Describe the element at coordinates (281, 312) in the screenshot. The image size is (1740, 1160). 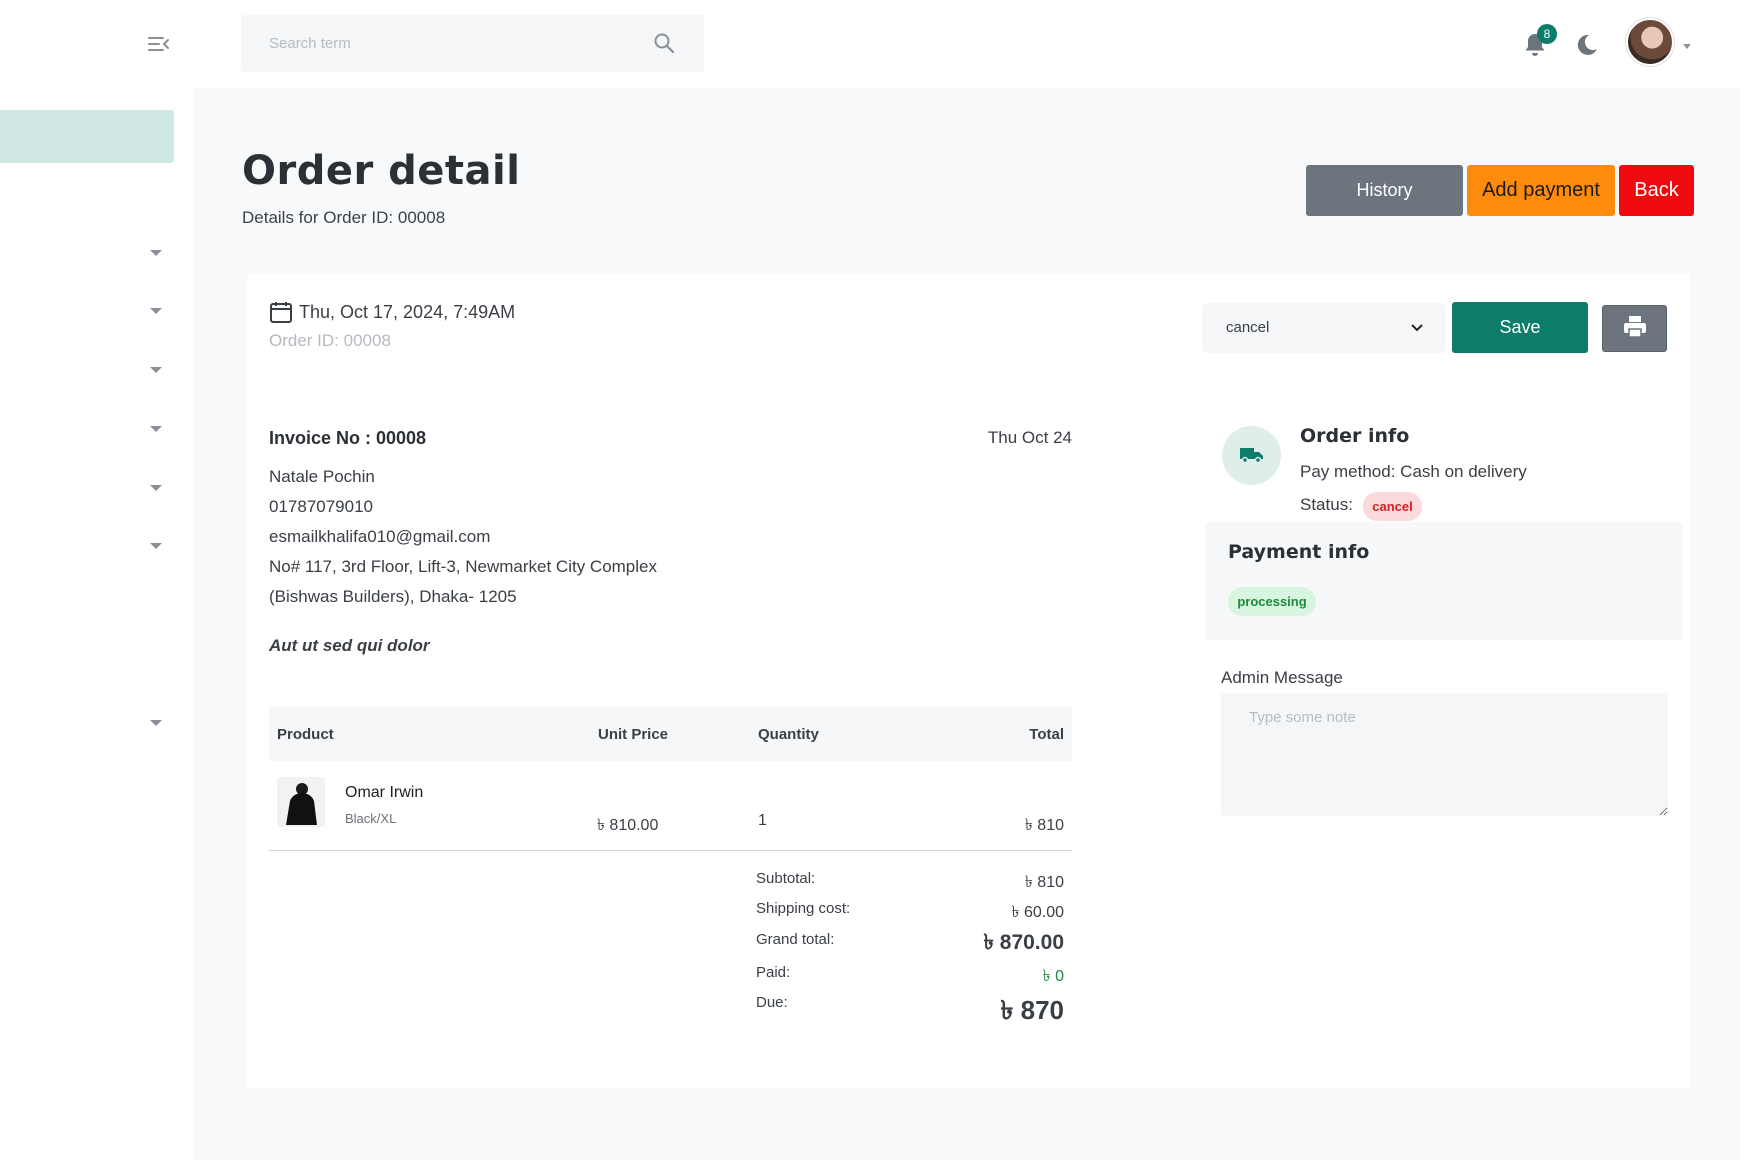
I see `calendar-icon` at that location.